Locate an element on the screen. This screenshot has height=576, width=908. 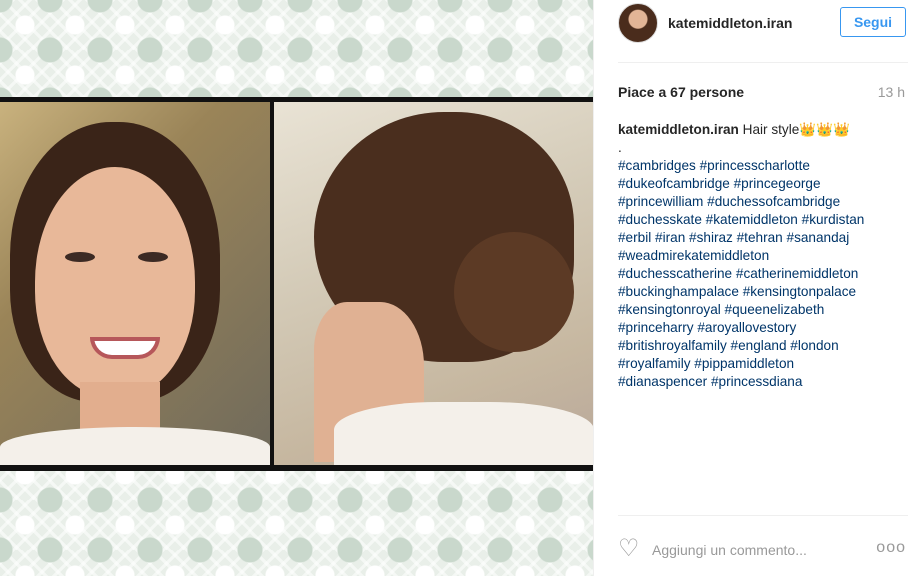
username-link: katemiddleton.iran is located at coordinates (730, 23).